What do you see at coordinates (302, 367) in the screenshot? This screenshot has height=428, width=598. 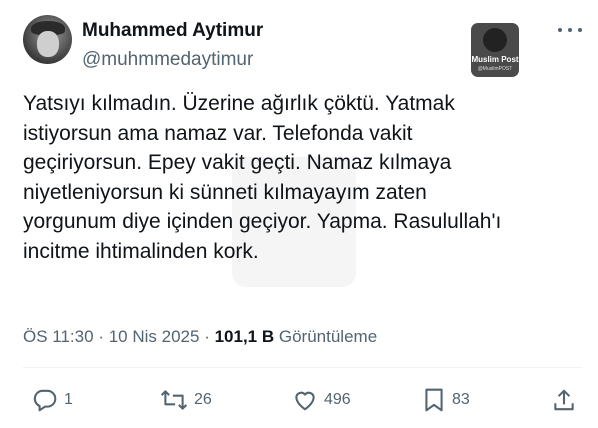 I see `divider` at bounding box center [302, 367].